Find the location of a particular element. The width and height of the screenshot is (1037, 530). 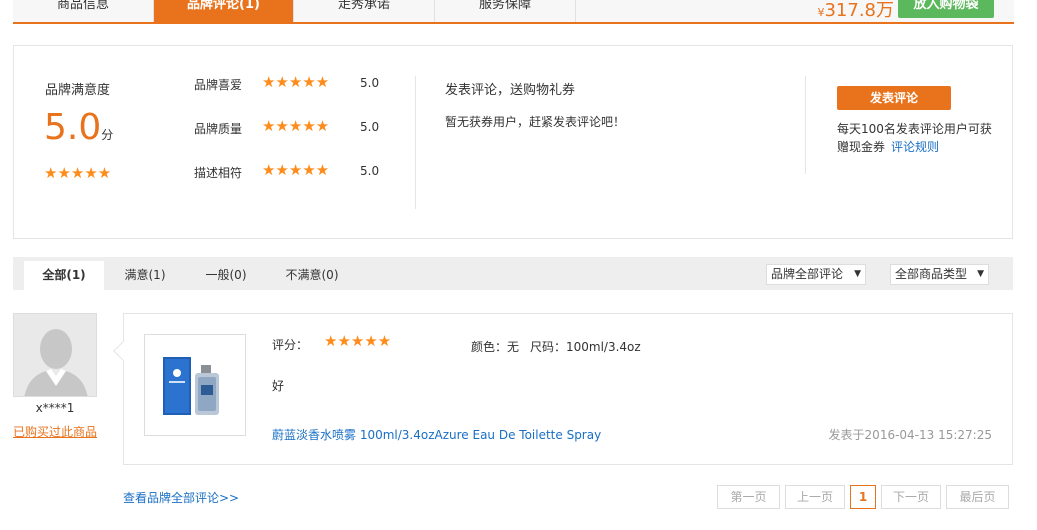

metric-label: 品牌喜爱 is located at coordinates (218, 85).